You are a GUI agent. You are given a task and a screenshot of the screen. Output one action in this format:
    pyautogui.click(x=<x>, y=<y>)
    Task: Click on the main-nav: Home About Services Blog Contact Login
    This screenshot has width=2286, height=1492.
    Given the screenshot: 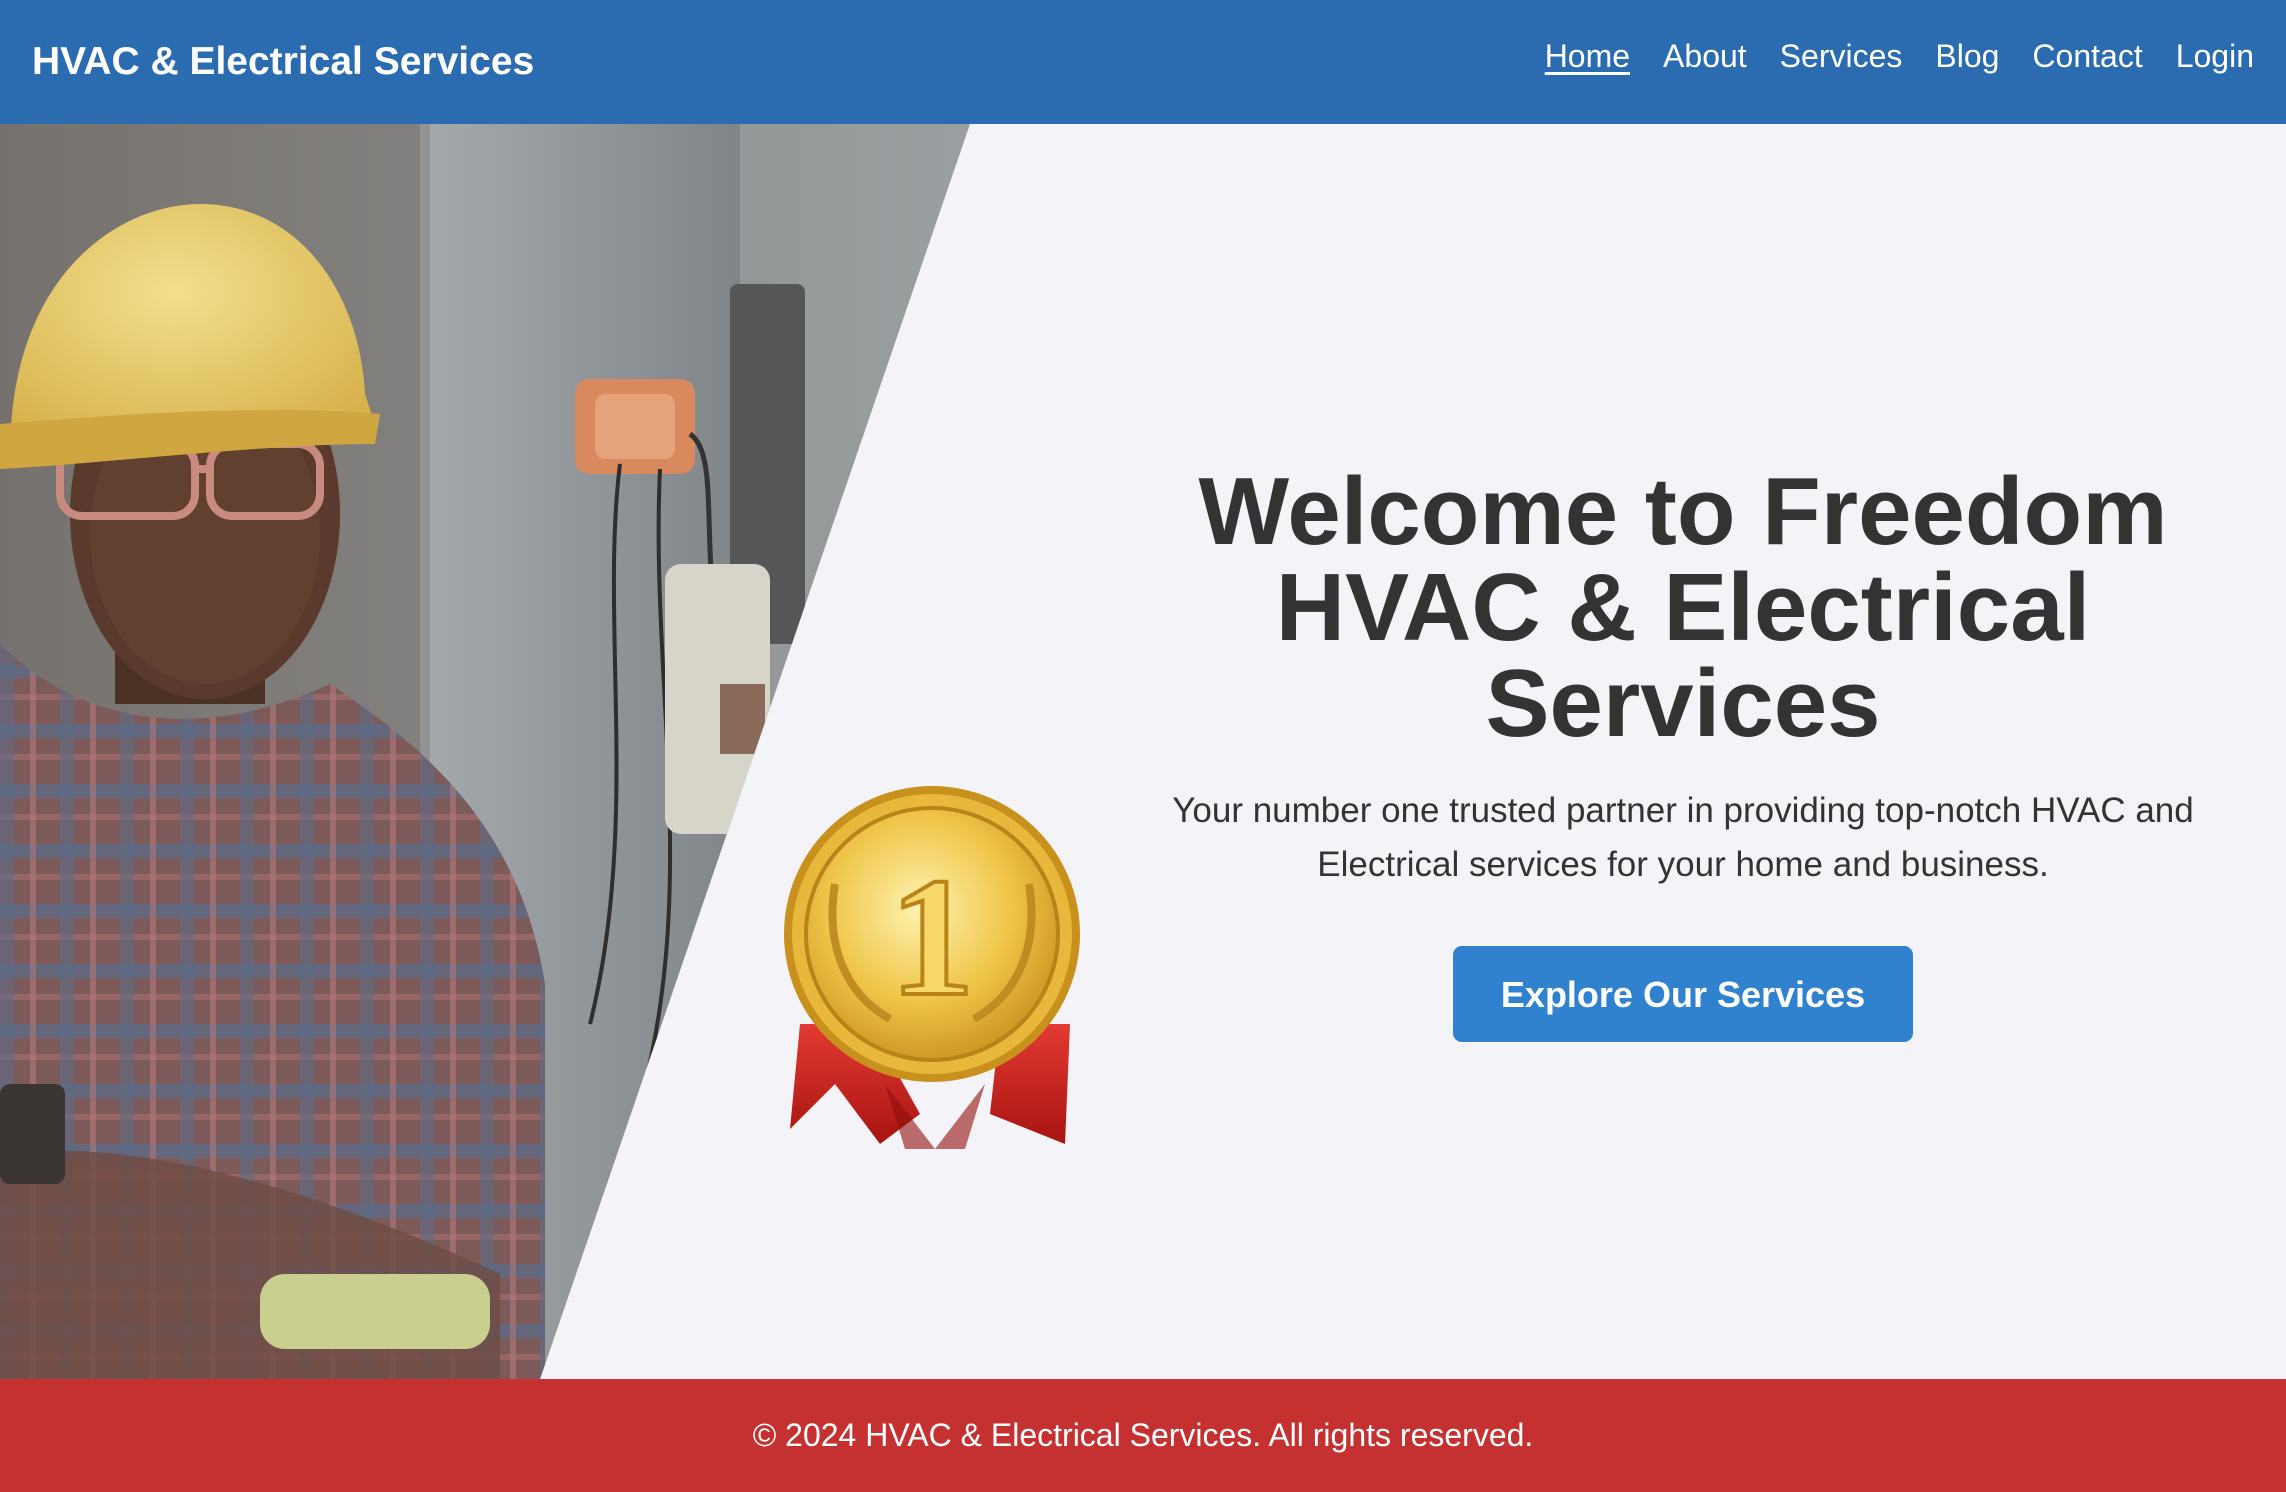 What is the action you would take?
    pyautogui.click(x=1899, y=56)
    